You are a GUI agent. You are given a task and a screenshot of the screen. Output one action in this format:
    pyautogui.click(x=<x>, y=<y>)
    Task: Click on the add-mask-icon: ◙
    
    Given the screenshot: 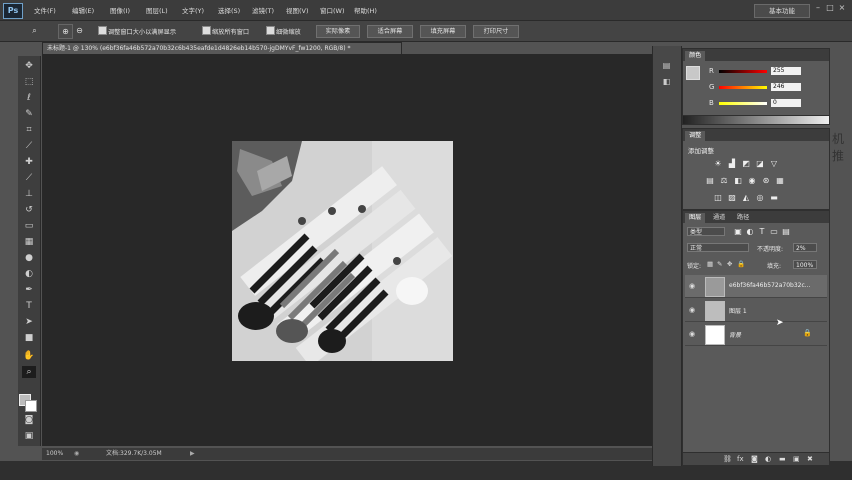 What is the action you would take?
    pyautogui.click(x=755, y=459)
    